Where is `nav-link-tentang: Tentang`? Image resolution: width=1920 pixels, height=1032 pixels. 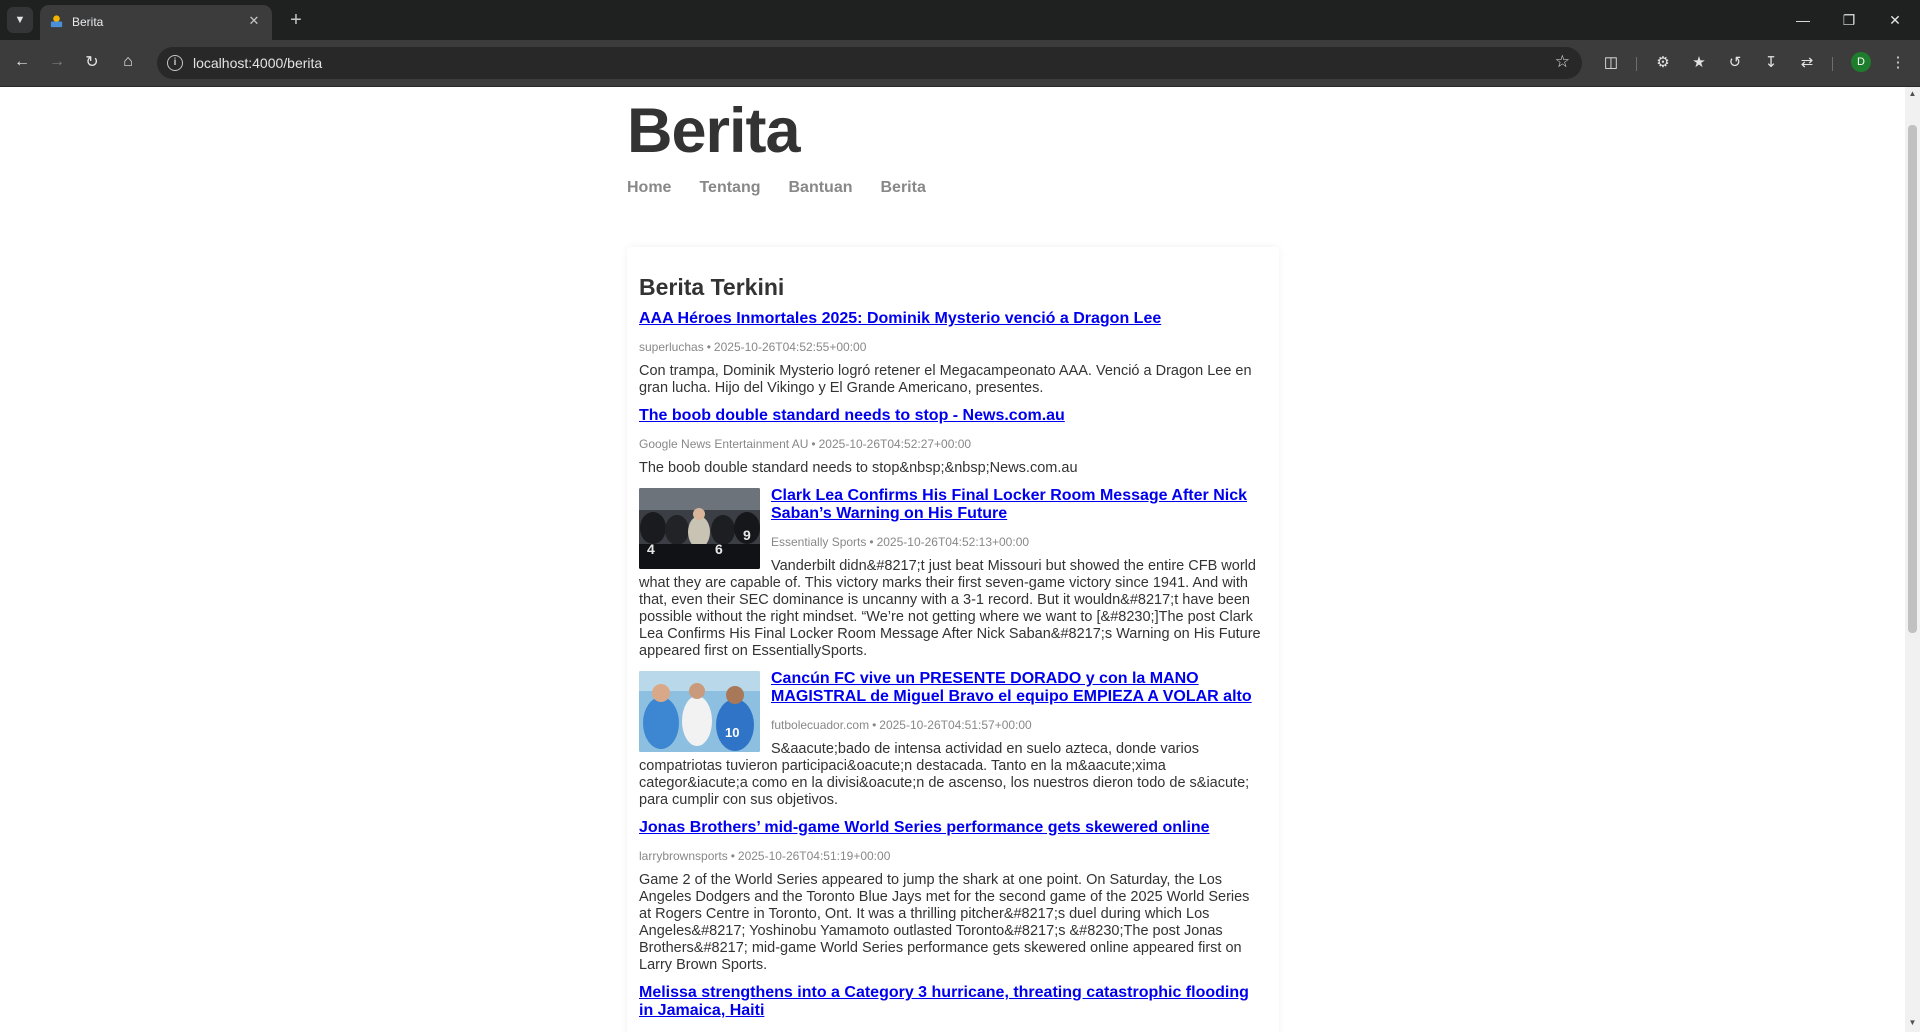
nav-link-tentang: Tentang is located at coordinates (729, 188).